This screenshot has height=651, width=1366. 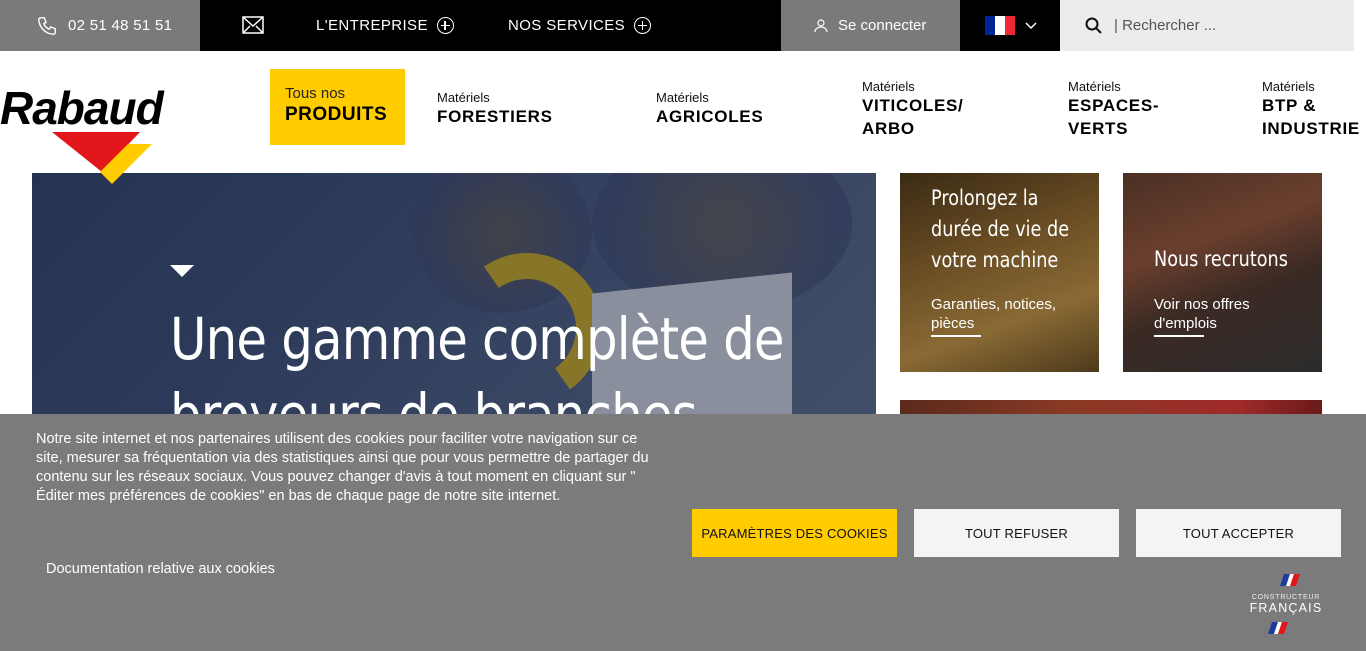 I want to click on language-selector, so click(x=1010, y=25).